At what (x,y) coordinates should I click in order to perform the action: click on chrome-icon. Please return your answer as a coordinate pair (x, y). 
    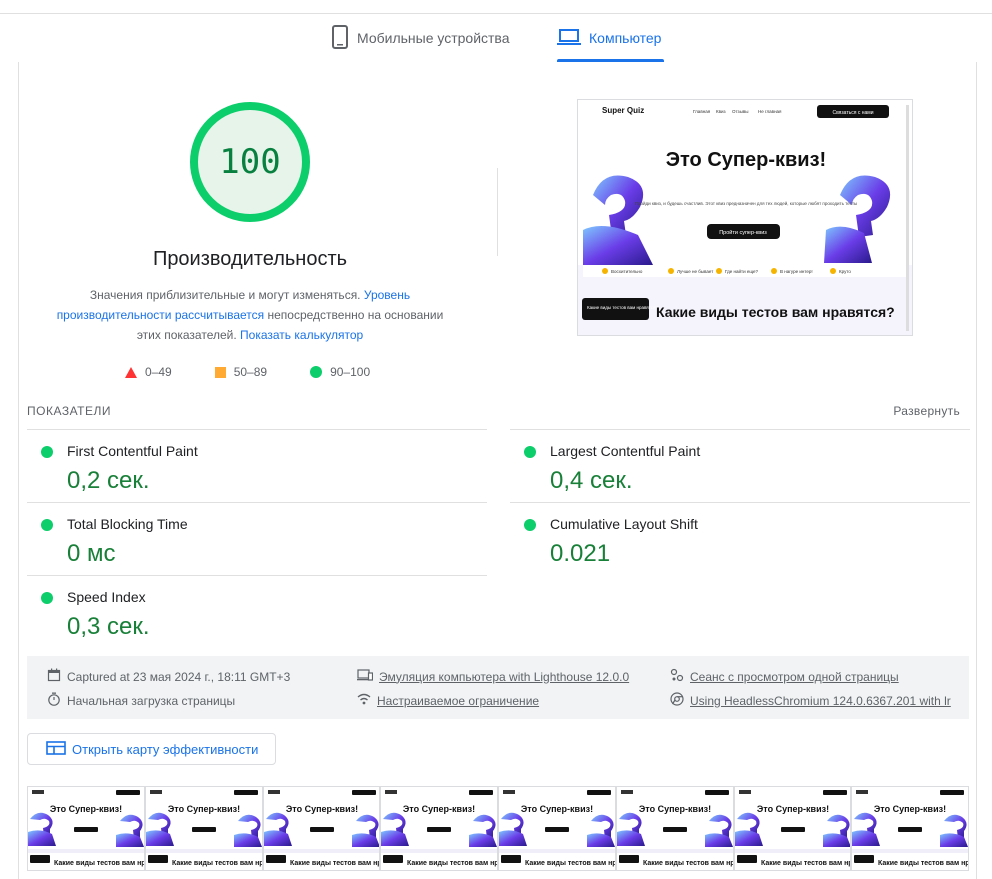
    Looking at the image, I should click on (677, 700).